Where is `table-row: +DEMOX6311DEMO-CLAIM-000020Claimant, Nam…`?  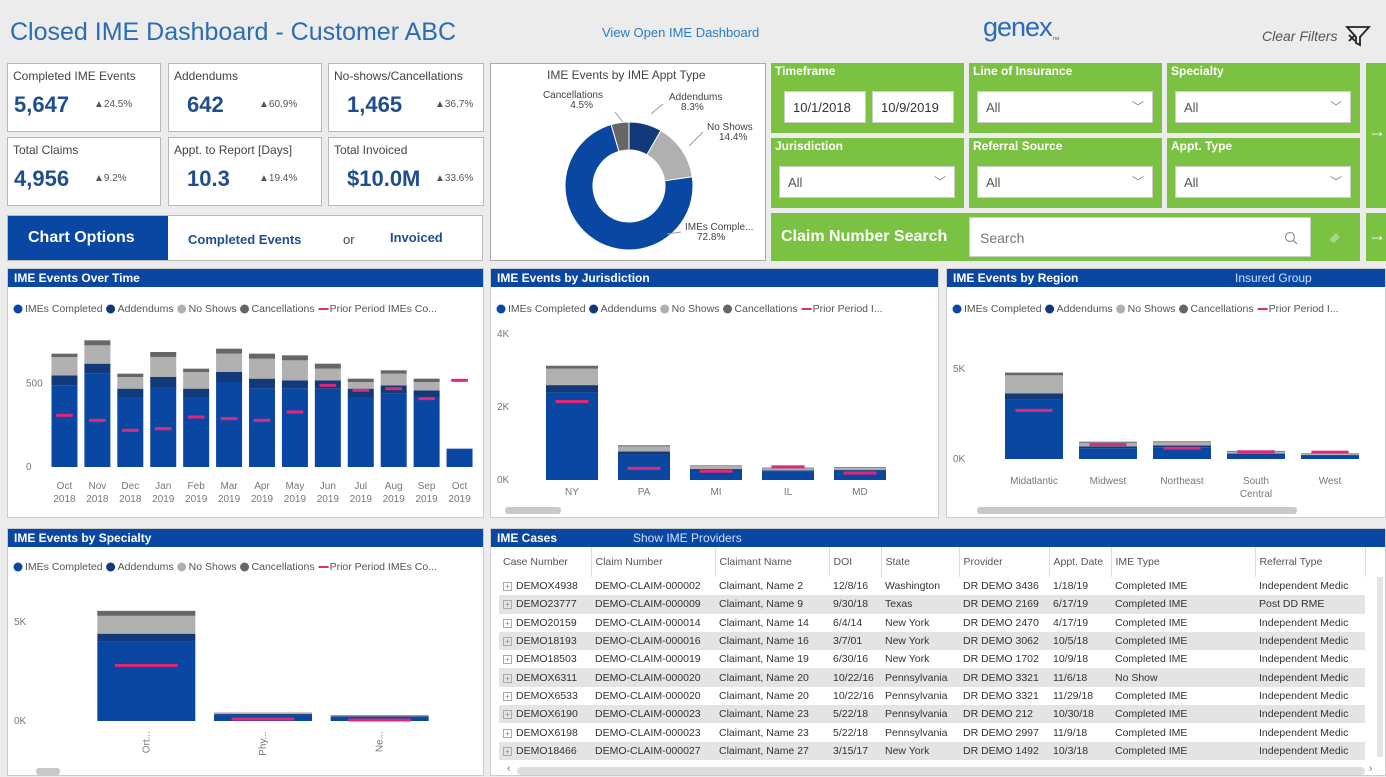 table-row: +DEMOX6311DEMO-CLAIM-000020Claimant, Nam… is located at coordinates (932, 677).